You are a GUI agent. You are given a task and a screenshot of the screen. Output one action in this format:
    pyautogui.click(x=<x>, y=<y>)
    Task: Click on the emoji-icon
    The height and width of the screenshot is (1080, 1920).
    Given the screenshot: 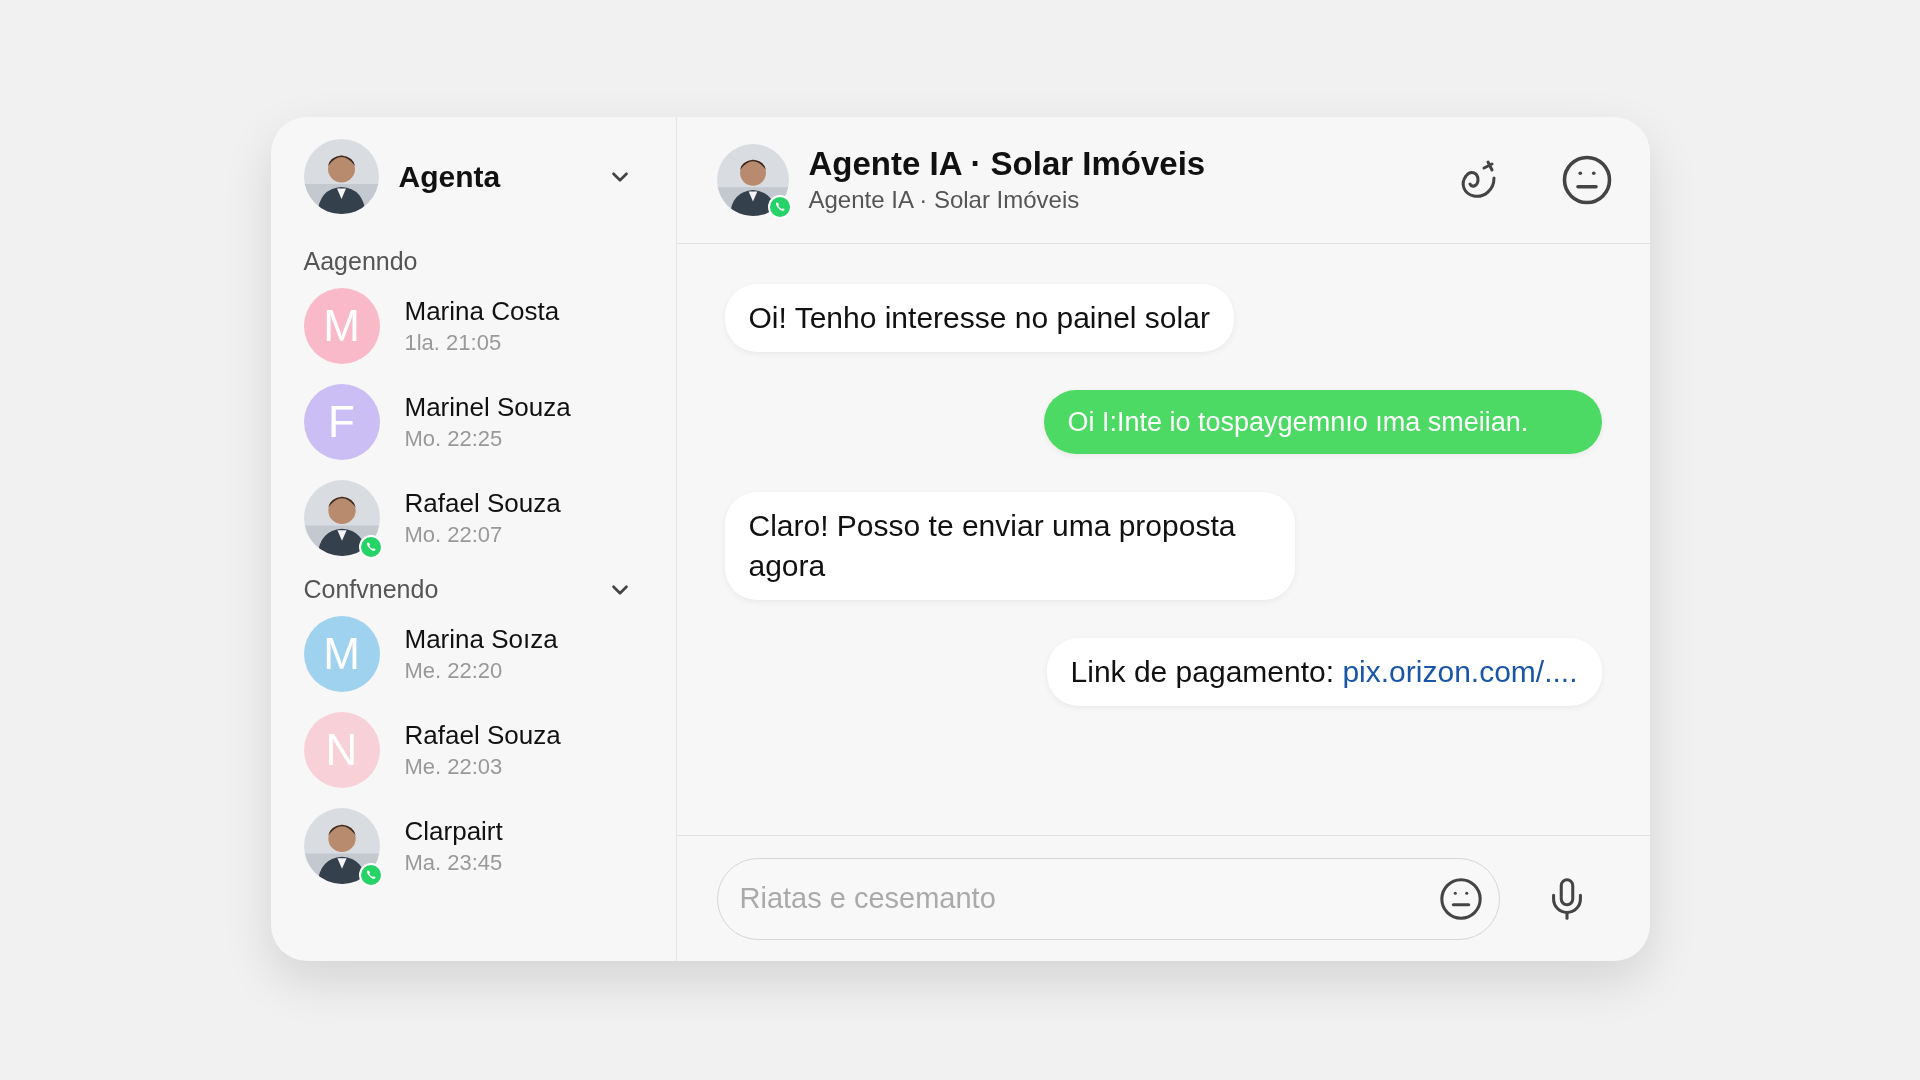 What is the action you would take?
    pyautogui.click(x=1460, y=898)
    